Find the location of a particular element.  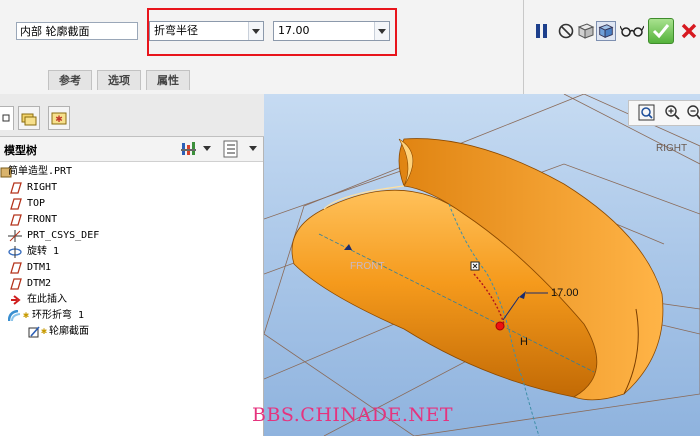

no-preview-icon is located at coordinates (566, 31).